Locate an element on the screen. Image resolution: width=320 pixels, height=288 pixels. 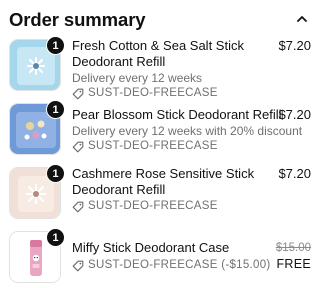
product-name: Miffy Stick Deodorant Case is located at coordinates (151, 247).